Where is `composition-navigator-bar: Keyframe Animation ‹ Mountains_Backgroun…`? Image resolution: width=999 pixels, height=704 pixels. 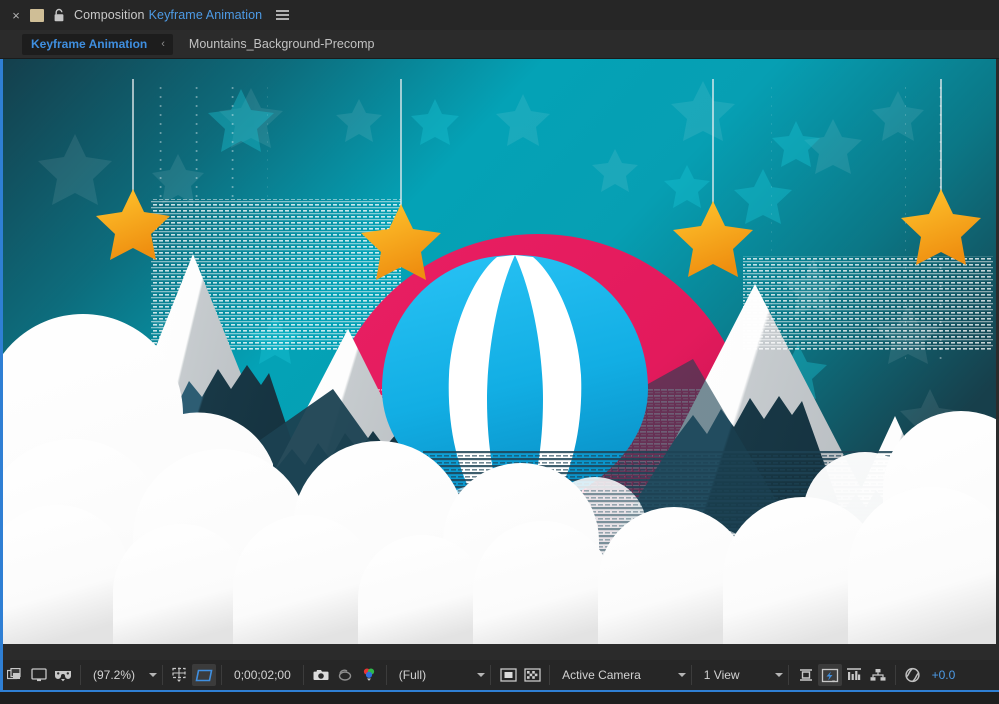
composition-navigator-bar: Keyframe Animation ‹ Mountains_Backgroun… is located at coordinates (499, 44).